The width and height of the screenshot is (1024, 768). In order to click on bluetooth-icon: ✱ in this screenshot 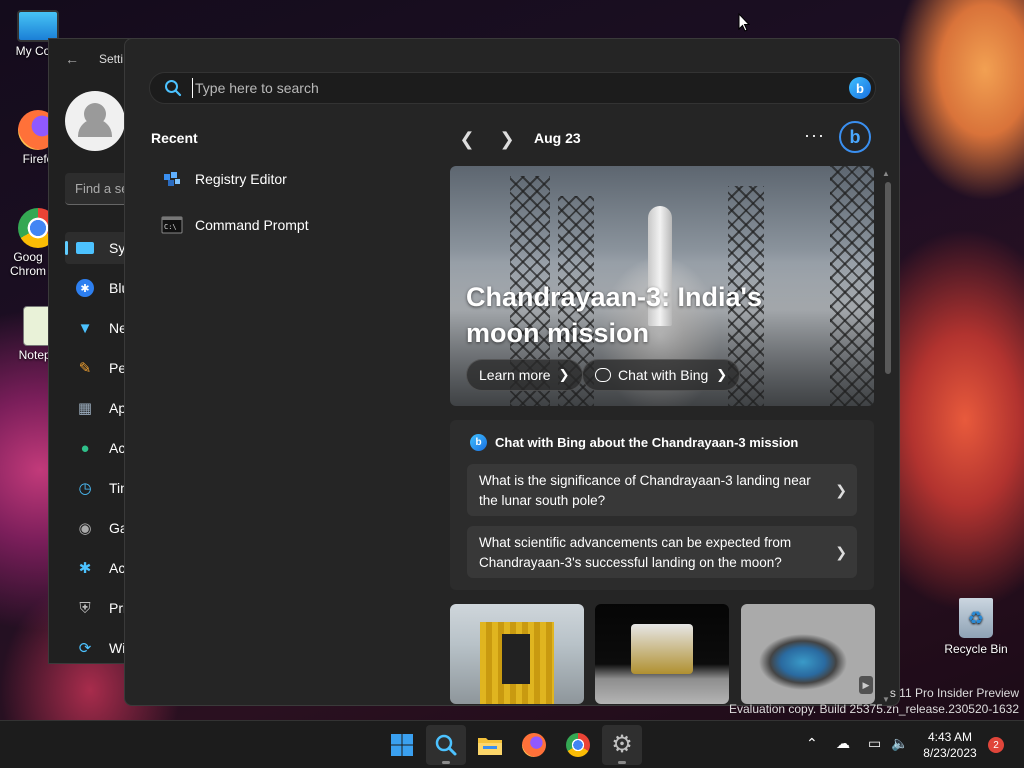, I will do `click(85, 288)`.